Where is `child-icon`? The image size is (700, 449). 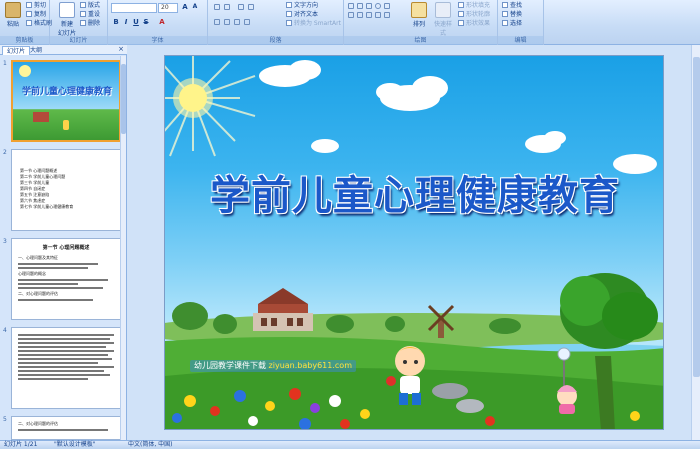
child-icon is located at coordinates (66, 125).